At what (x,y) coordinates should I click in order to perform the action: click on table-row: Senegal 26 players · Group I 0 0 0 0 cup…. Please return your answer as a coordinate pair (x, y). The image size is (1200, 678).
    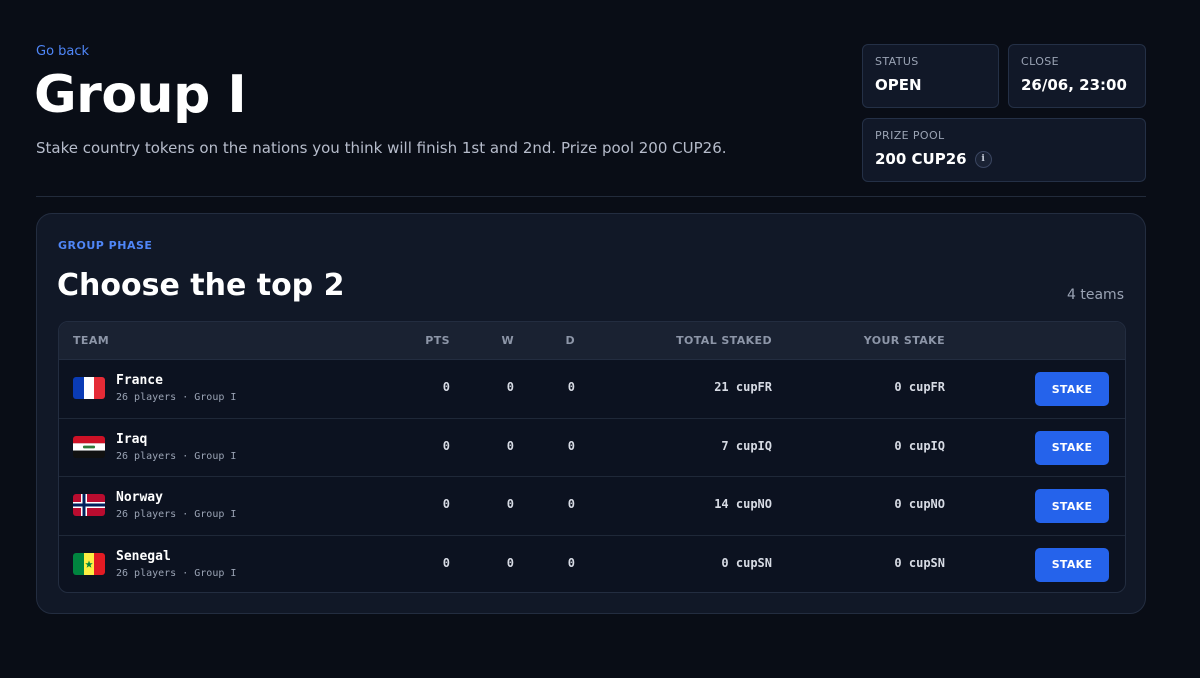
    Looking at the image, I should click on (592, 564).